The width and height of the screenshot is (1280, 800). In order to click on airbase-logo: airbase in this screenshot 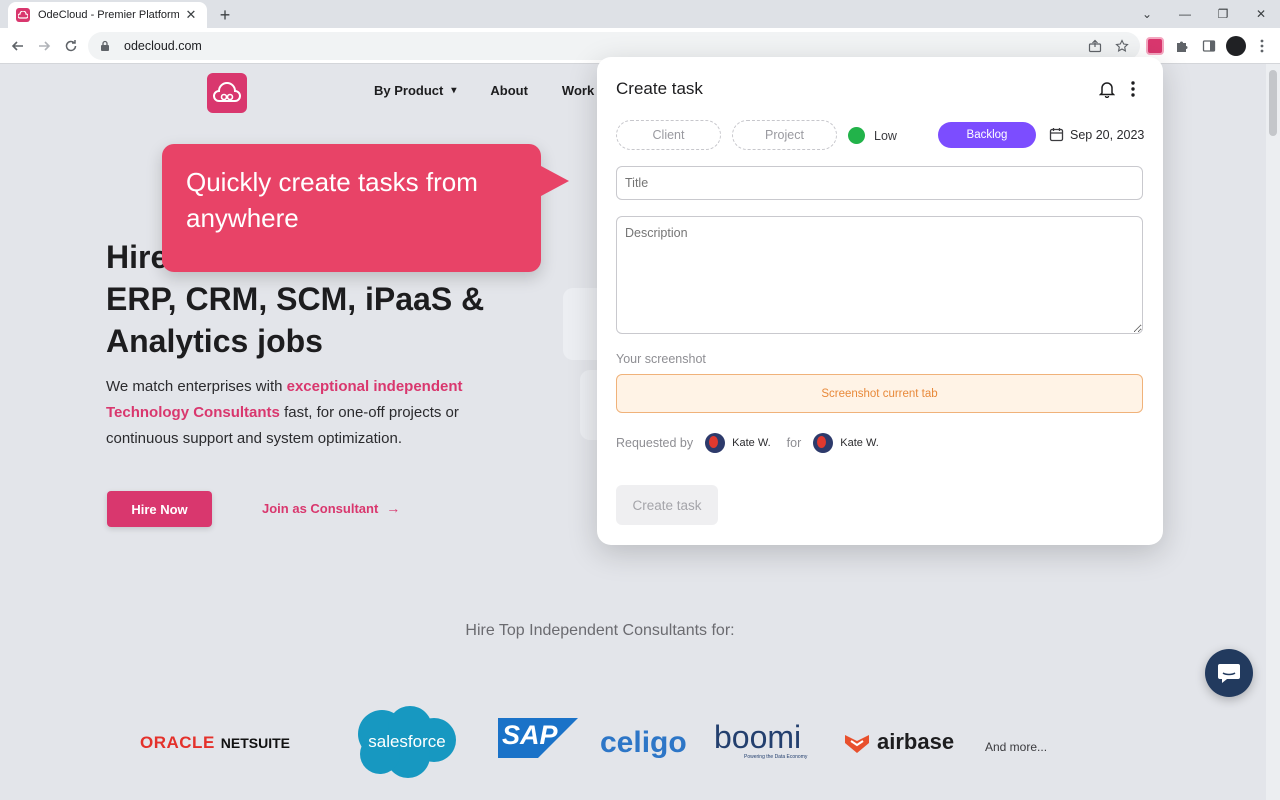, I will do `click(898, 742)`.